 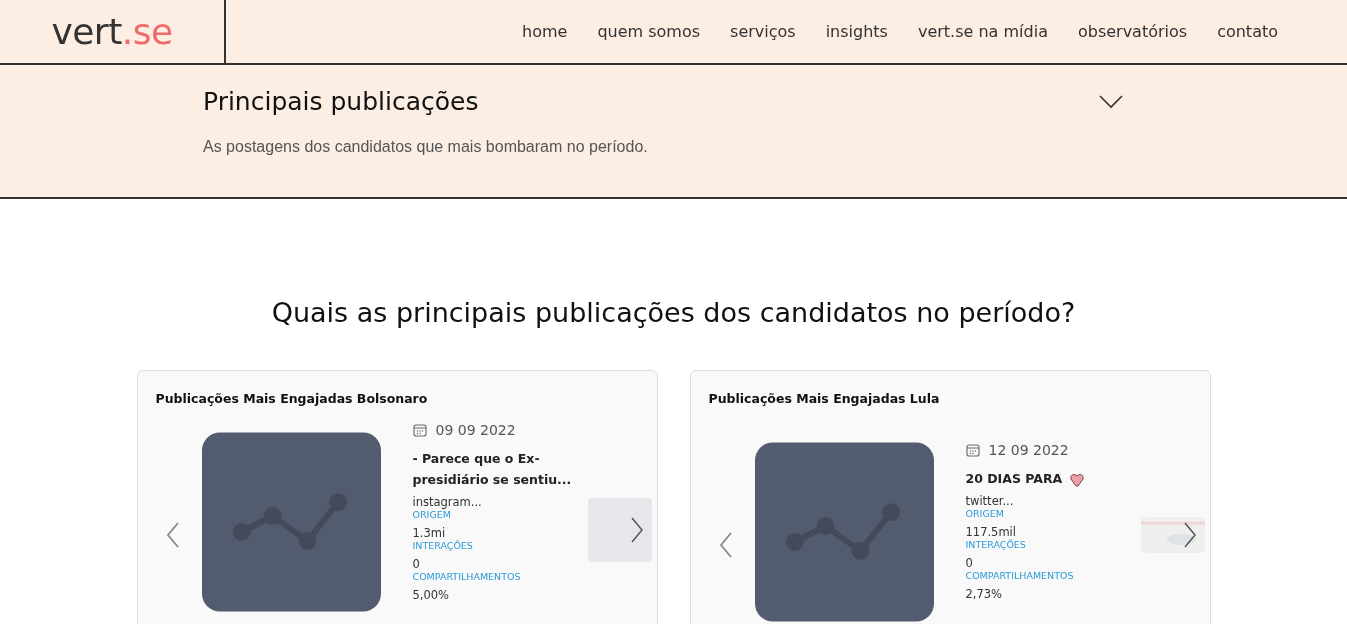 What do you see at coordinates (431, 595) in the screenshot?
I see `stat-value: 5,00%` at bounding box center [431, 595].